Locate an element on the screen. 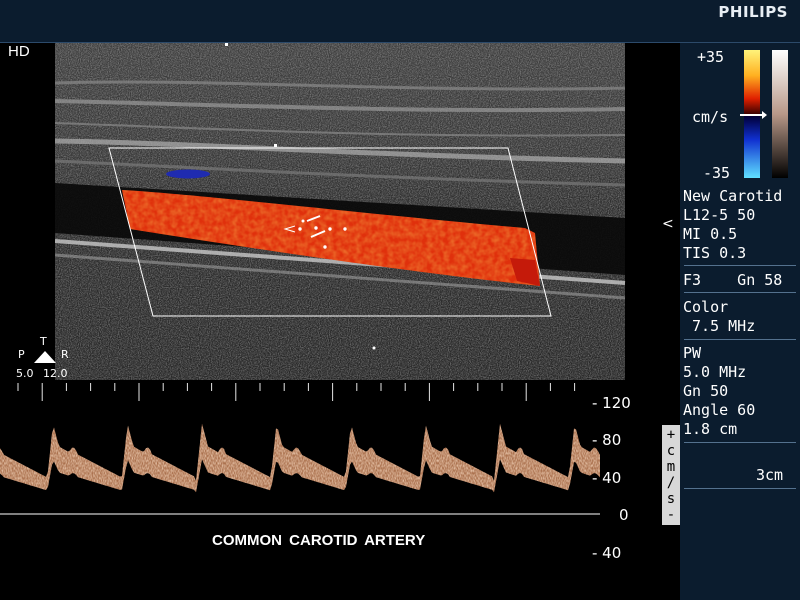 Image resolution: width=800 pixels, height=600 pixels. baseline-marker is located at coordinates (753, 115).